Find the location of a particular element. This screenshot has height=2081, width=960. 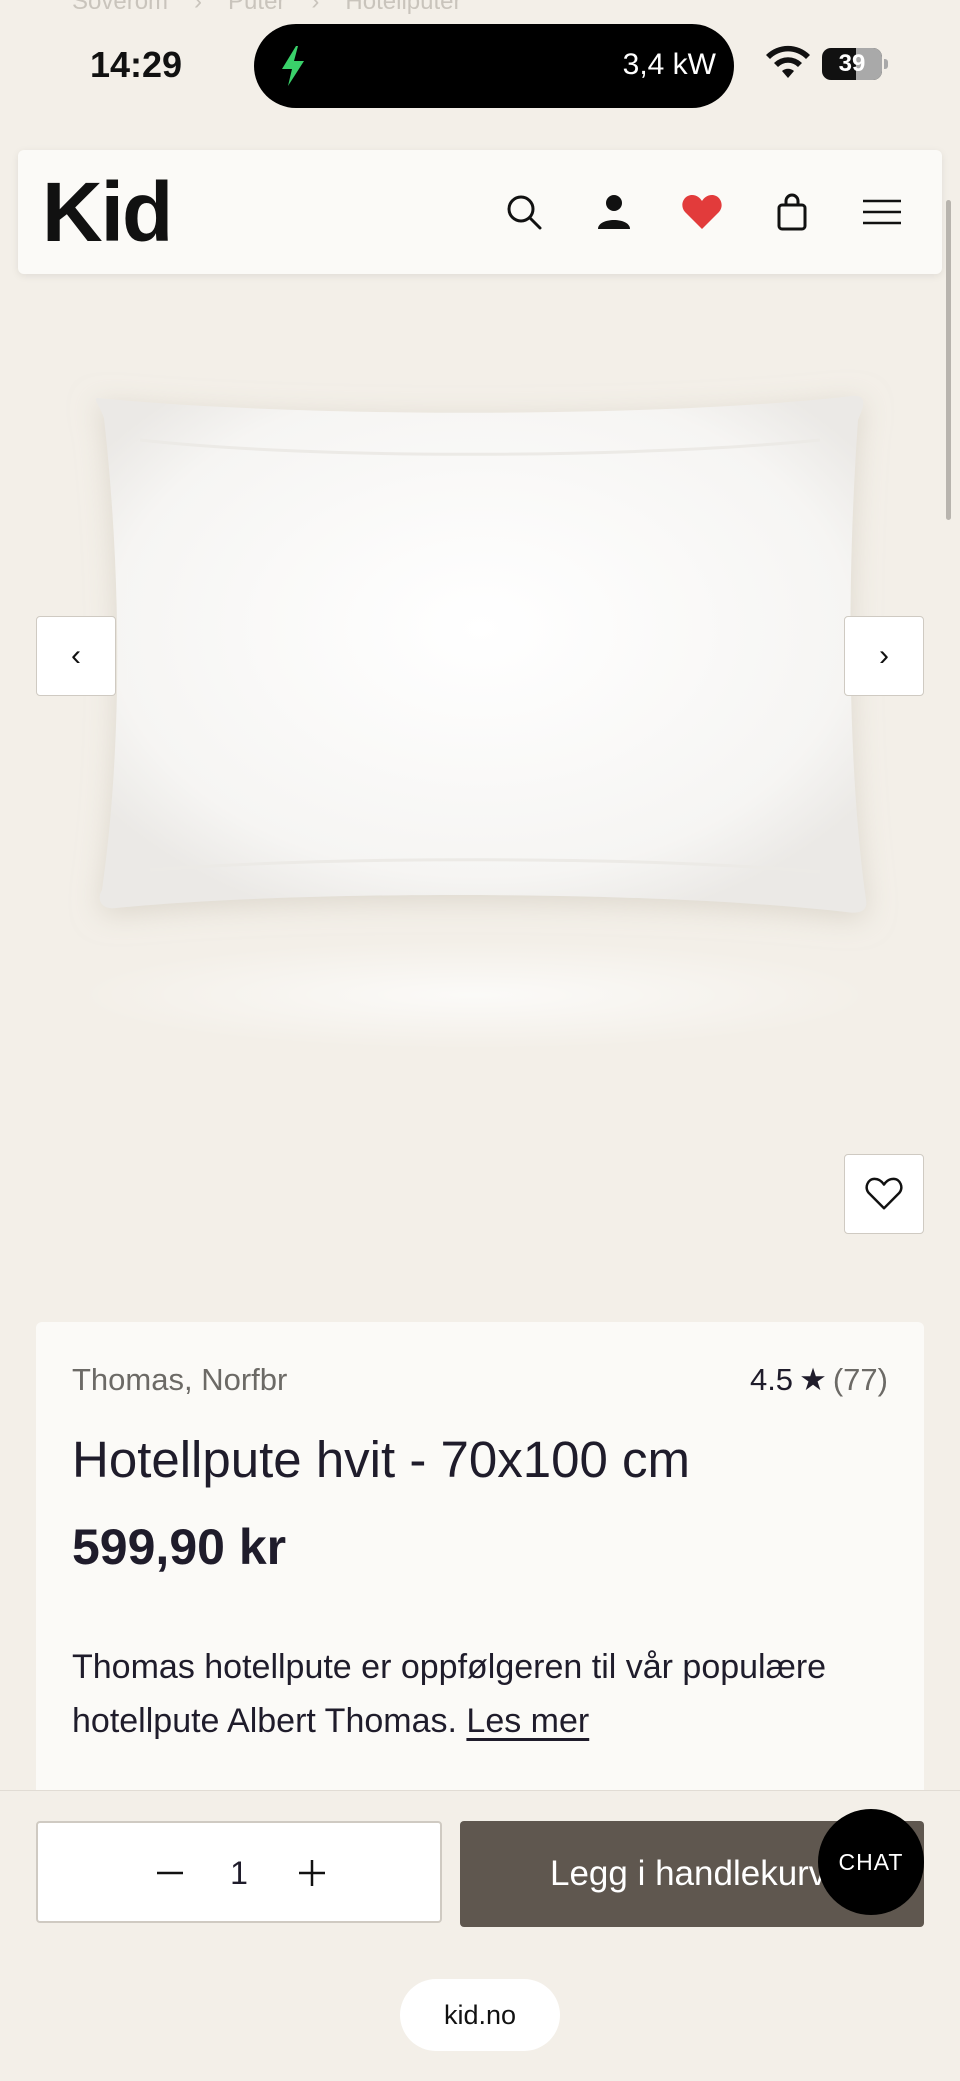

dynamic-island: 3,4 kW is located at coordinates (494, 66).